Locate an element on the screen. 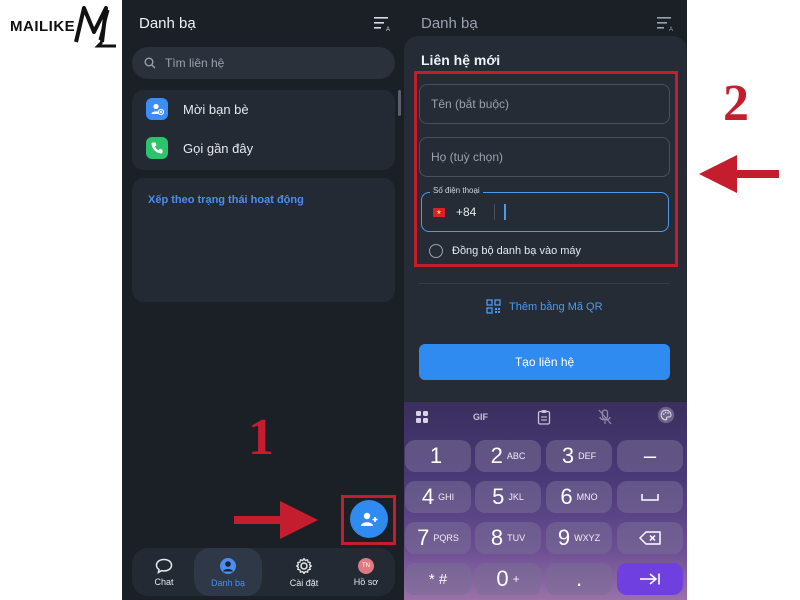 The image size is (800, 600). step-number-2: 2 is located at coordinates (736, 103).